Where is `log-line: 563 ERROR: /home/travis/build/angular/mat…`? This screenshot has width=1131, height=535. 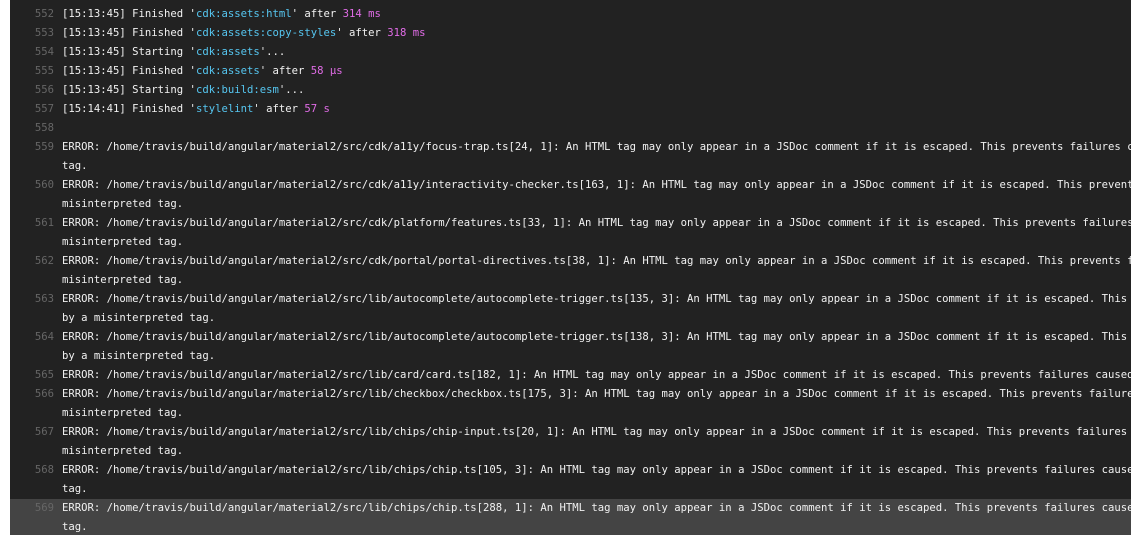 log-line: 563 ERROR: /home/travis/build/angular/mat… is located at coordinates (570, 299).